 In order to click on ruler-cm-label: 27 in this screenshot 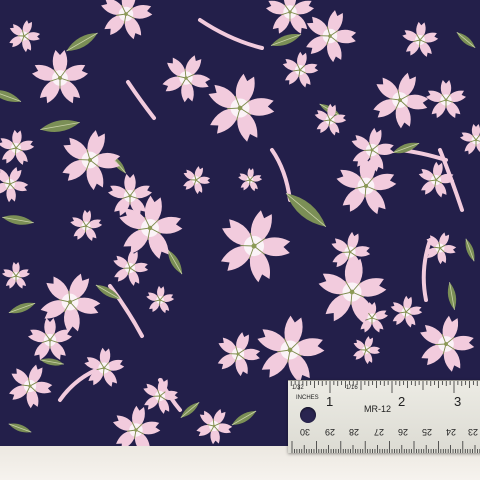, I will do `click(379, 432)`.